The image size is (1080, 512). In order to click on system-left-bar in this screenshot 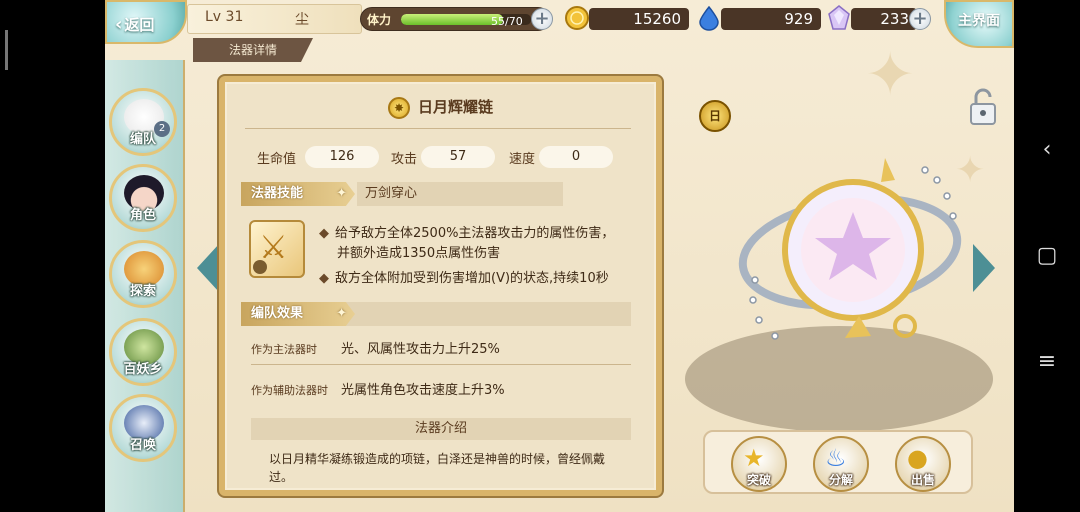, I will do `click(52, 256)`.